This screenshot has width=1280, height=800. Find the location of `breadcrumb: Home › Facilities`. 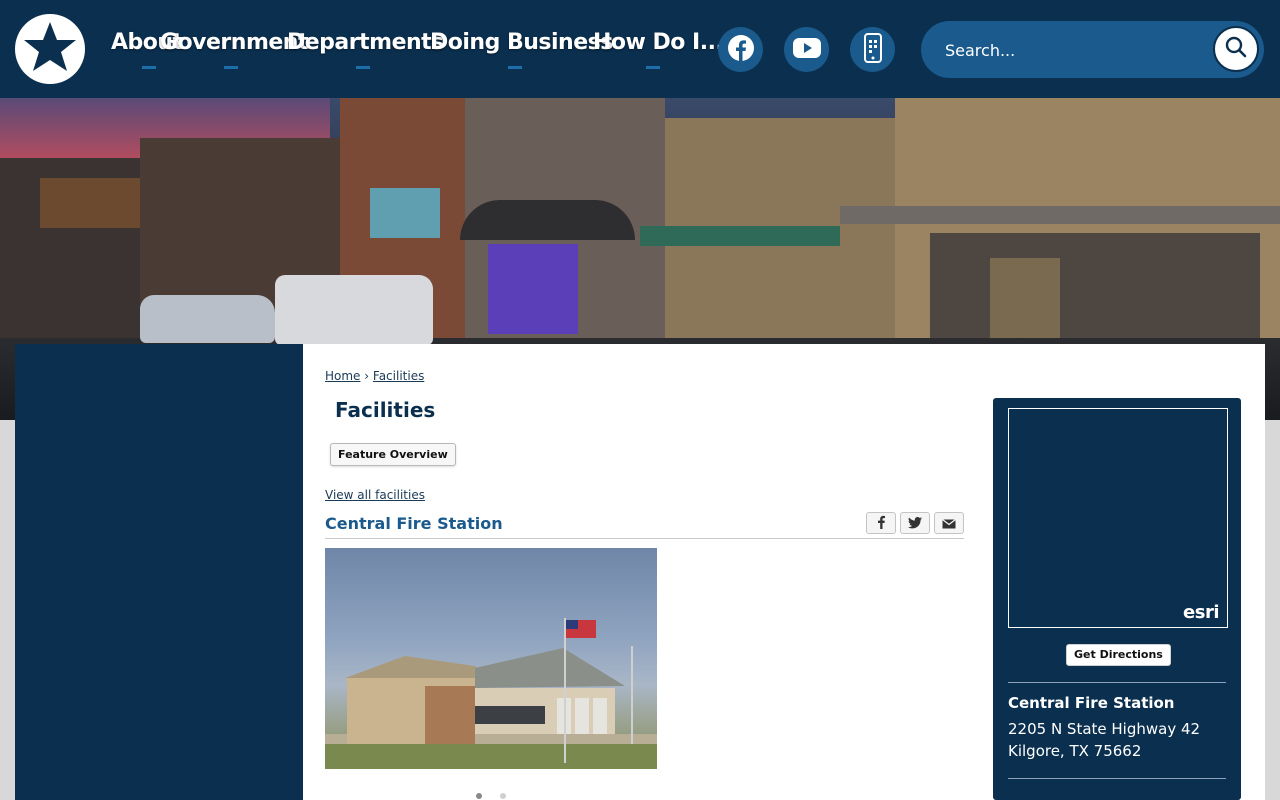

breadcrumb: Home › Facilities is located at coordinates (374, 376).